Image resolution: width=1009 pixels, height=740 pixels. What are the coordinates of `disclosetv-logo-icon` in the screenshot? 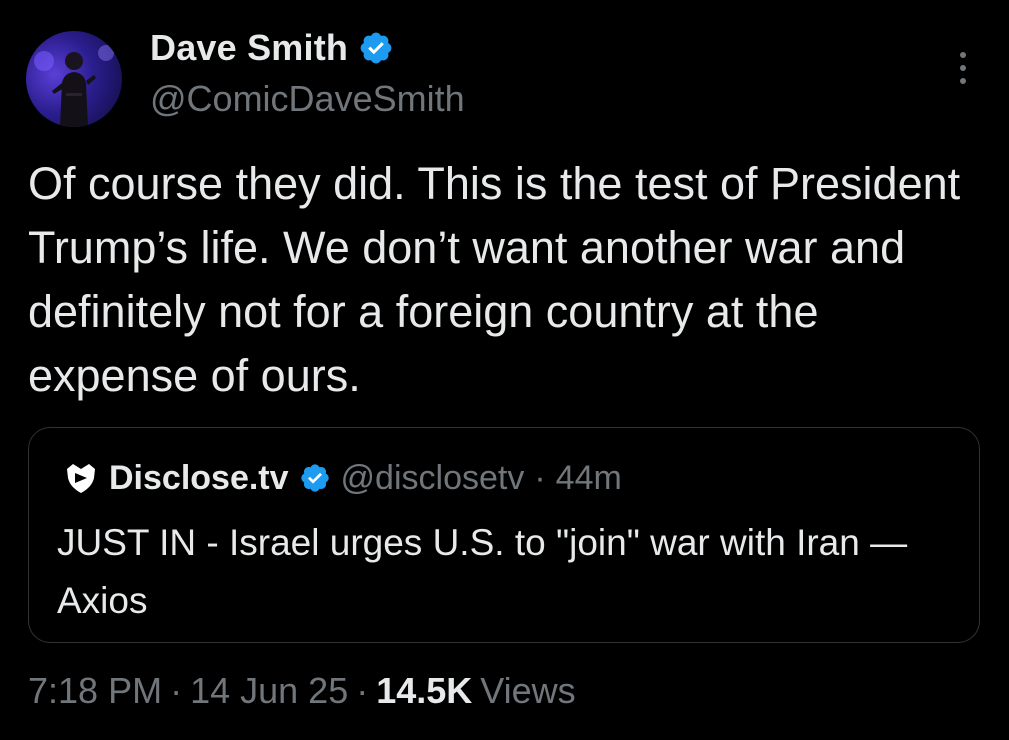 It's located at (81, 478).